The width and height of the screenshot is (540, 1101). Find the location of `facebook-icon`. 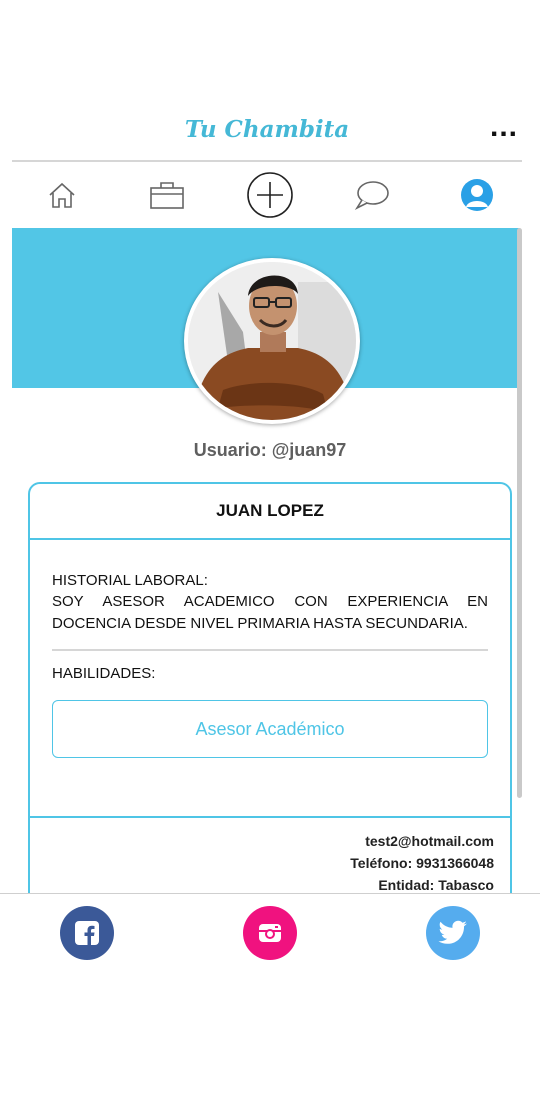

facebook-icon is located at coordinates (87, 933).